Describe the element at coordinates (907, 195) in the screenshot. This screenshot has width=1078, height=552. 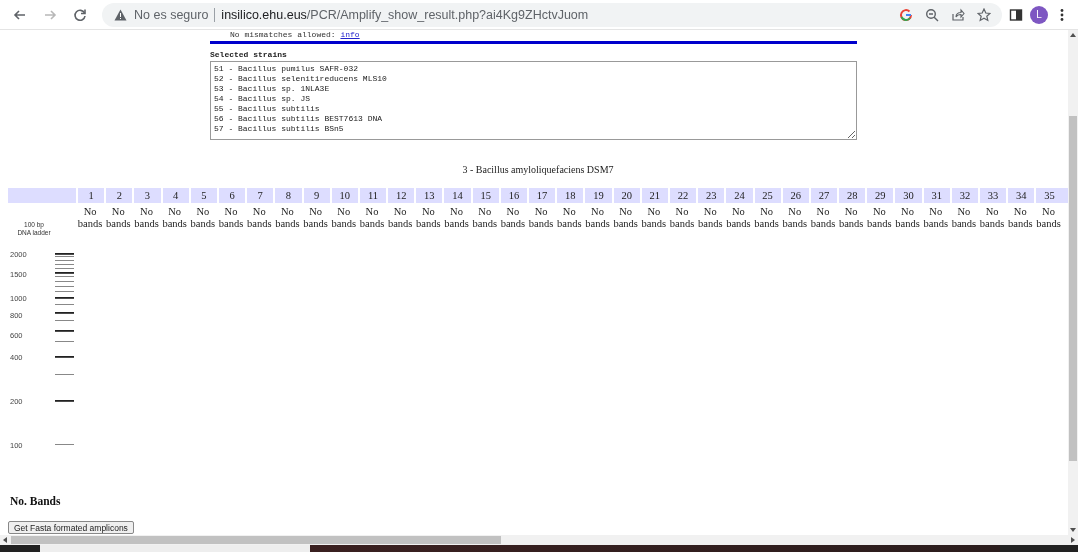
I see `lane-number: 30` at that location.